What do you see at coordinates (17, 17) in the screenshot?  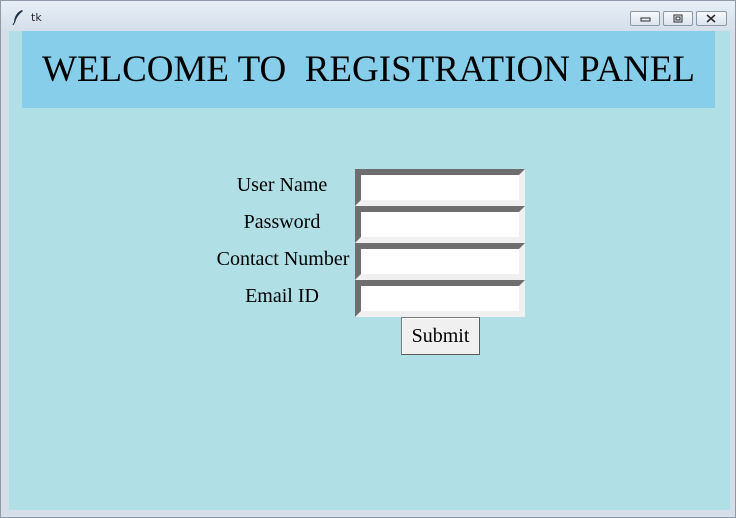 I see `feather-icon` at bounding box center [17, 17].